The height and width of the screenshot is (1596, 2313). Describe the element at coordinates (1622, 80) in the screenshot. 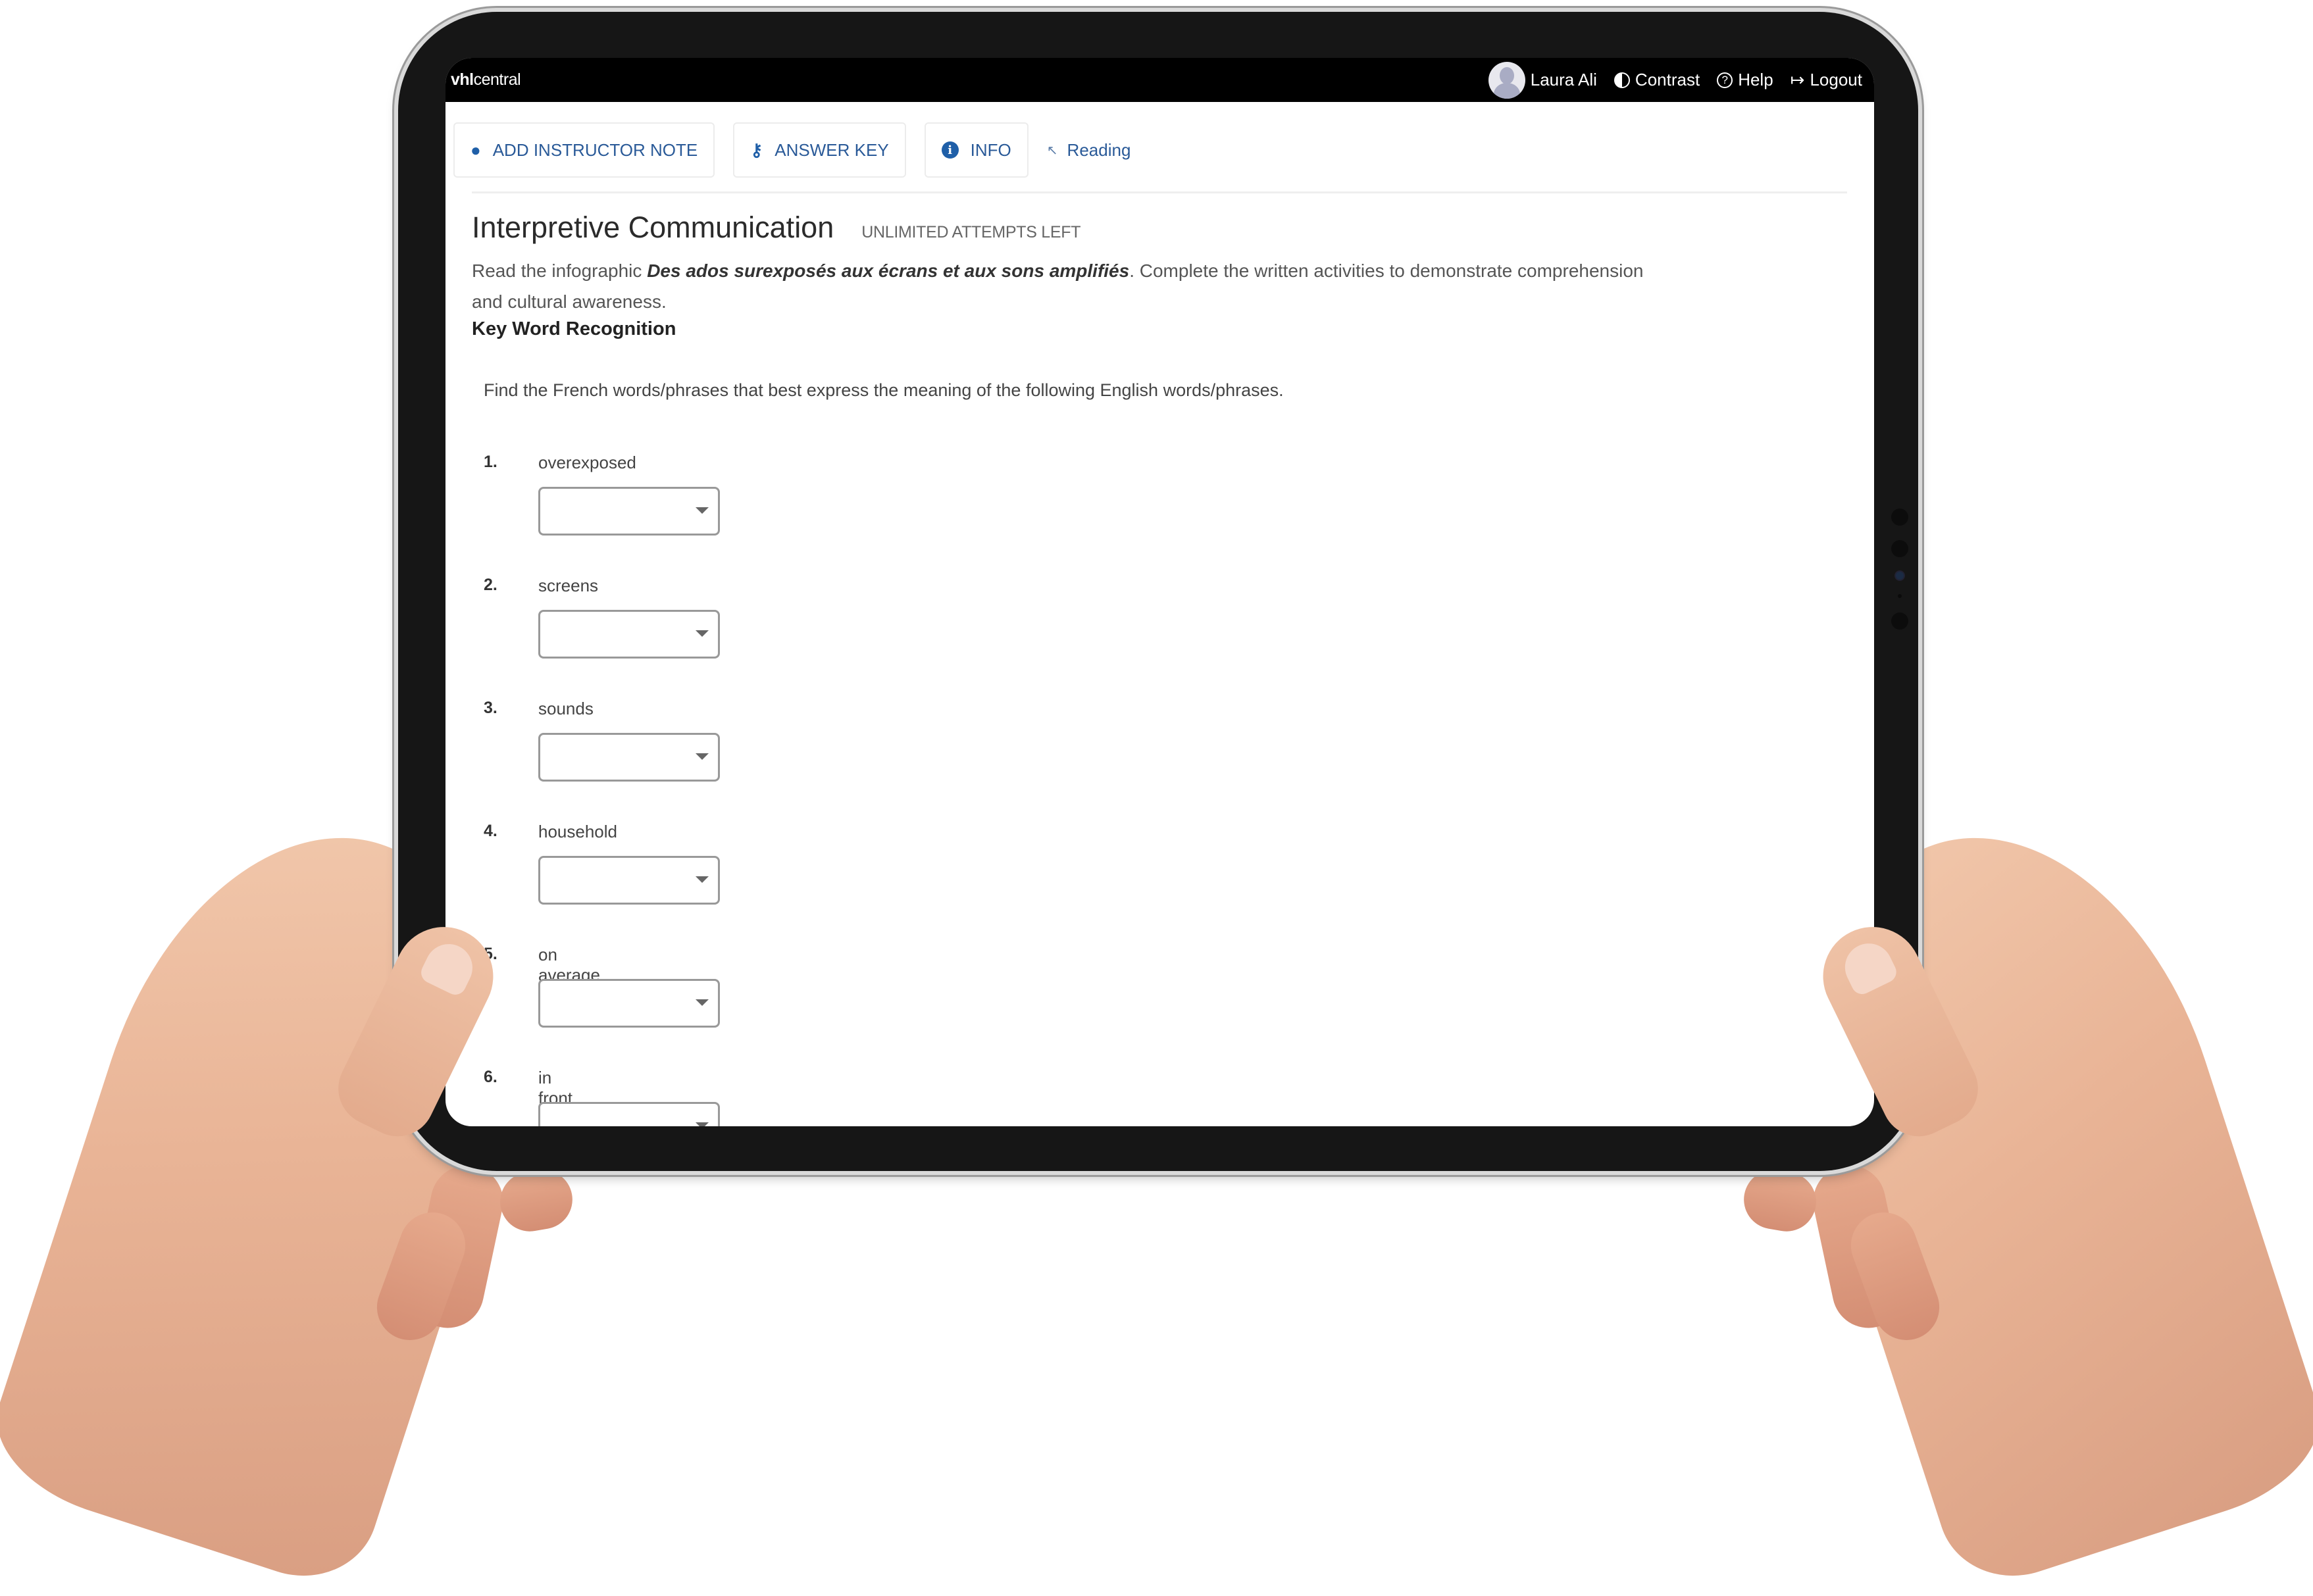

I see `contrast-icon` at that location.